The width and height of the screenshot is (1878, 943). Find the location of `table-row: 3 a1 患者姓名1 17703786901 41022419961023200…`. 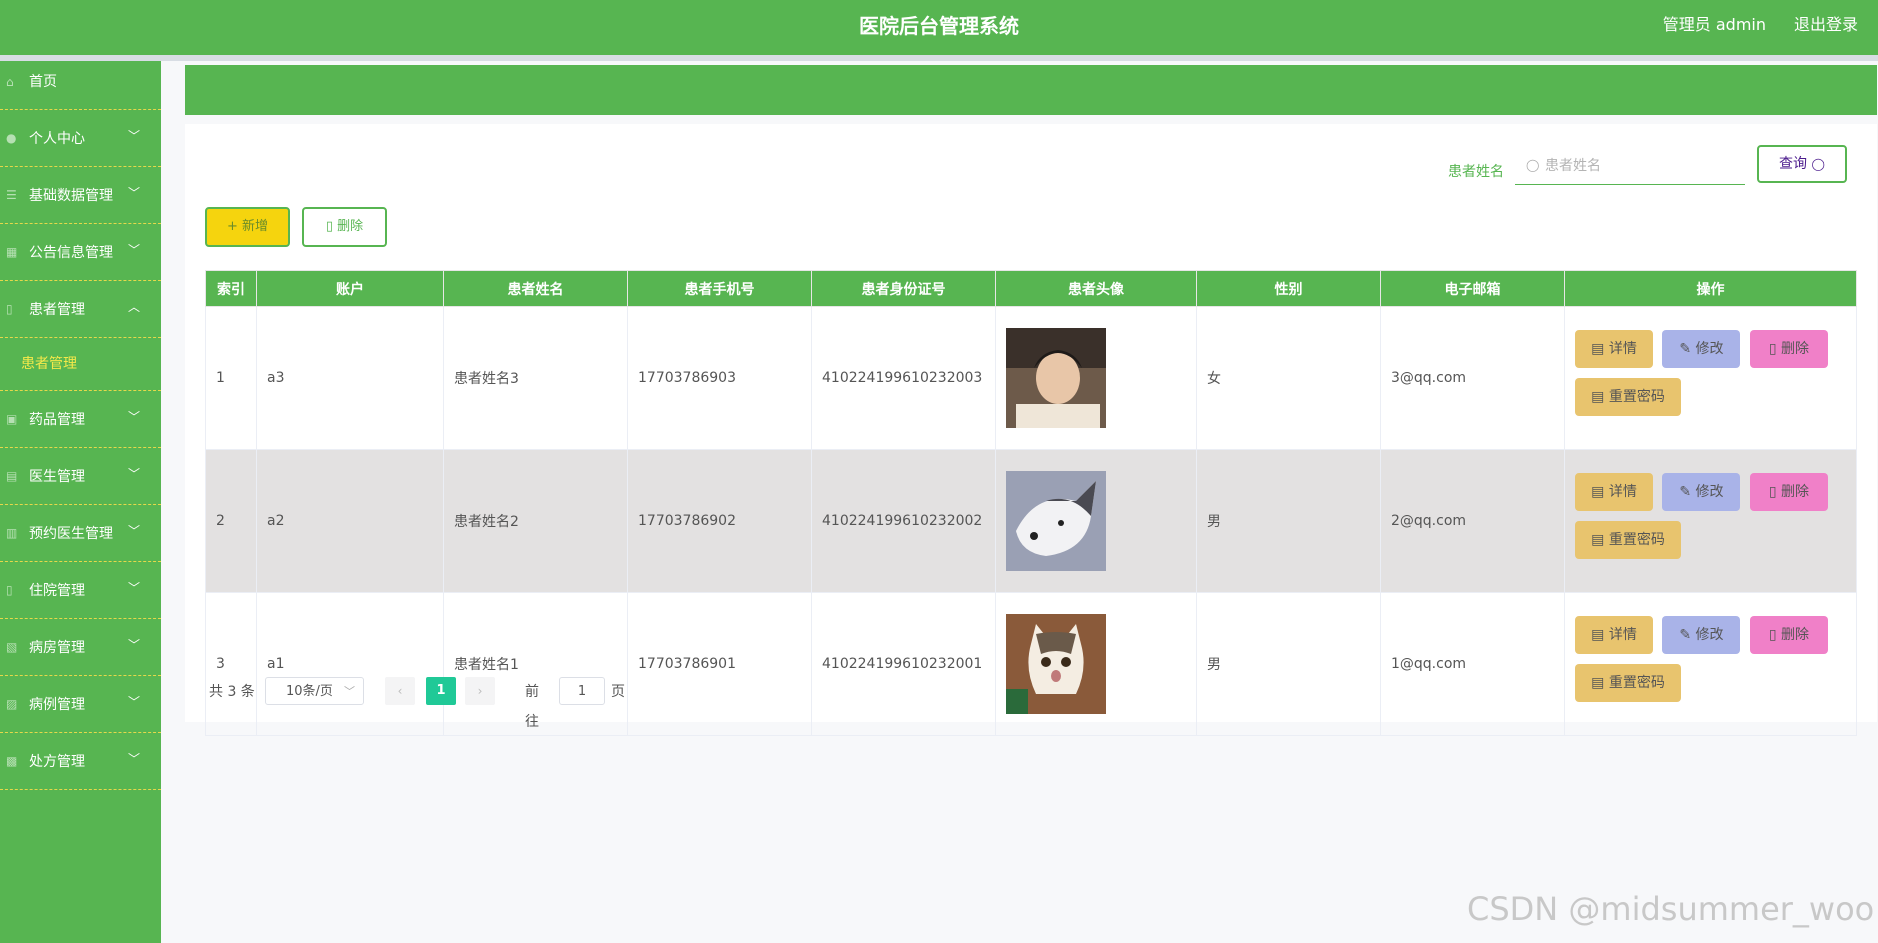

table-row: 3 a1 患者姓名1 17703786901 41022419961023200… is located at coordinates (1031, 664).